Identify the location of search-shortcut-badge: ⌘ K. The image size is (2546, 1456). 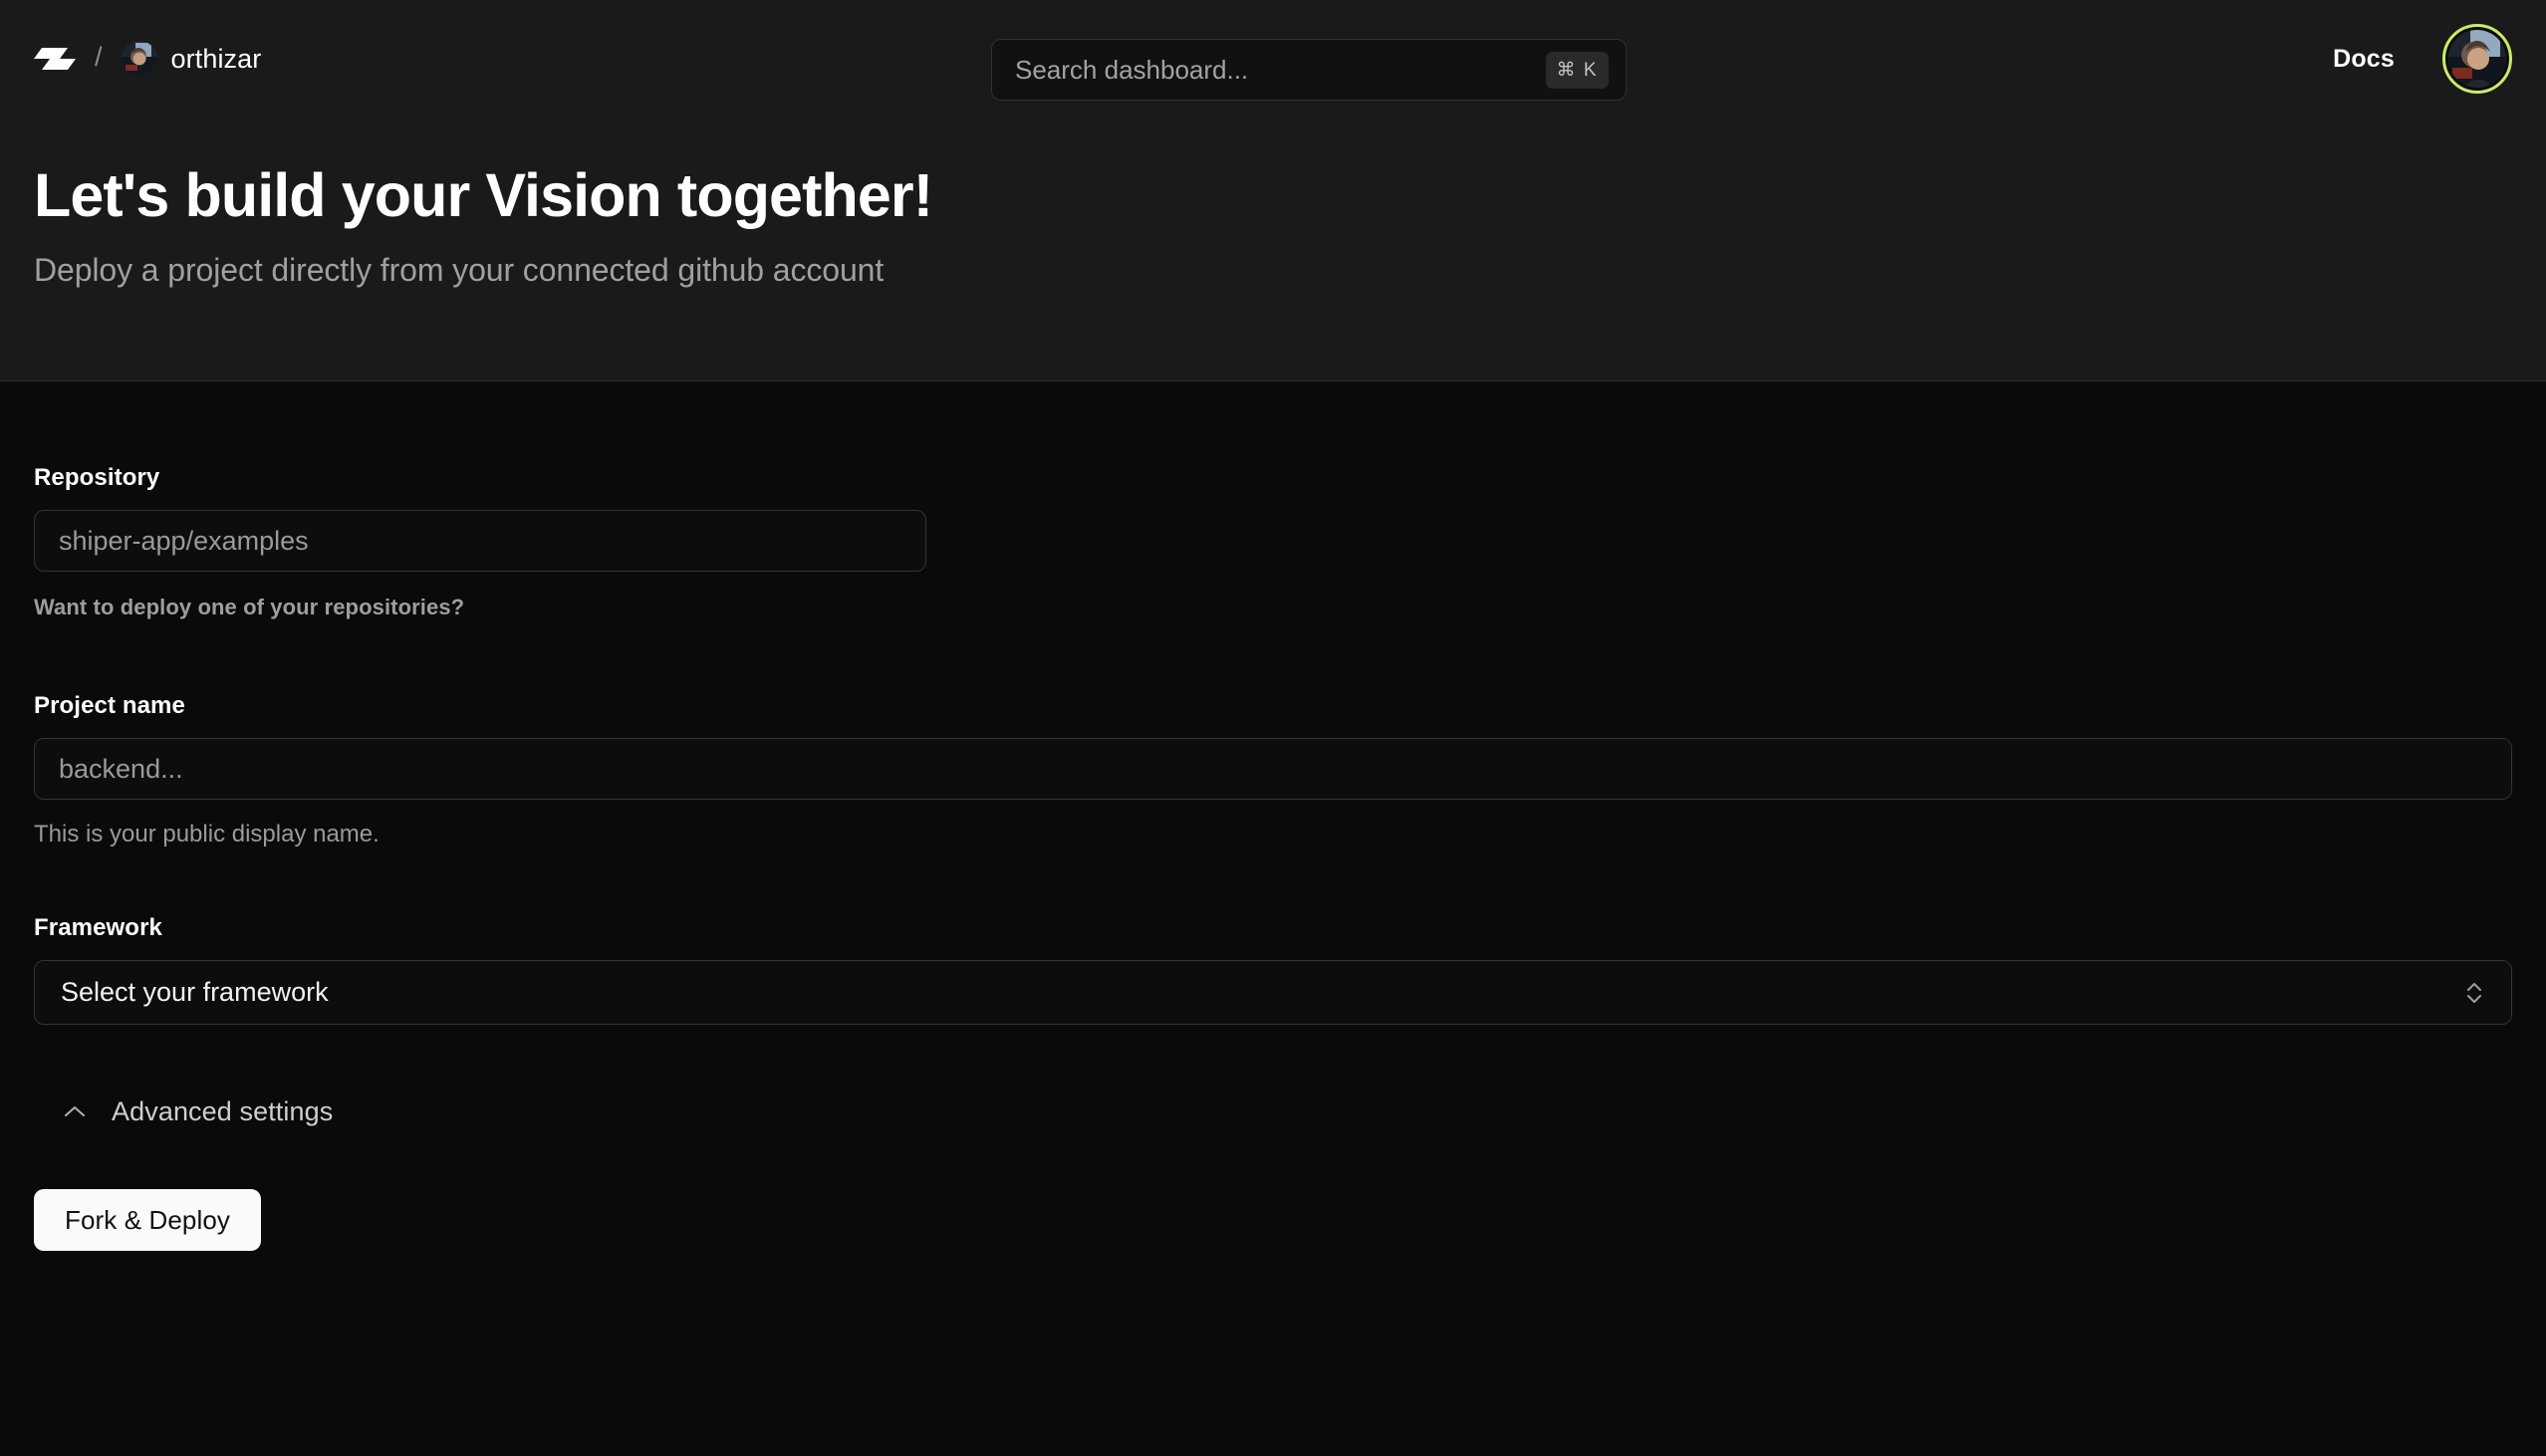
(1577, 70).